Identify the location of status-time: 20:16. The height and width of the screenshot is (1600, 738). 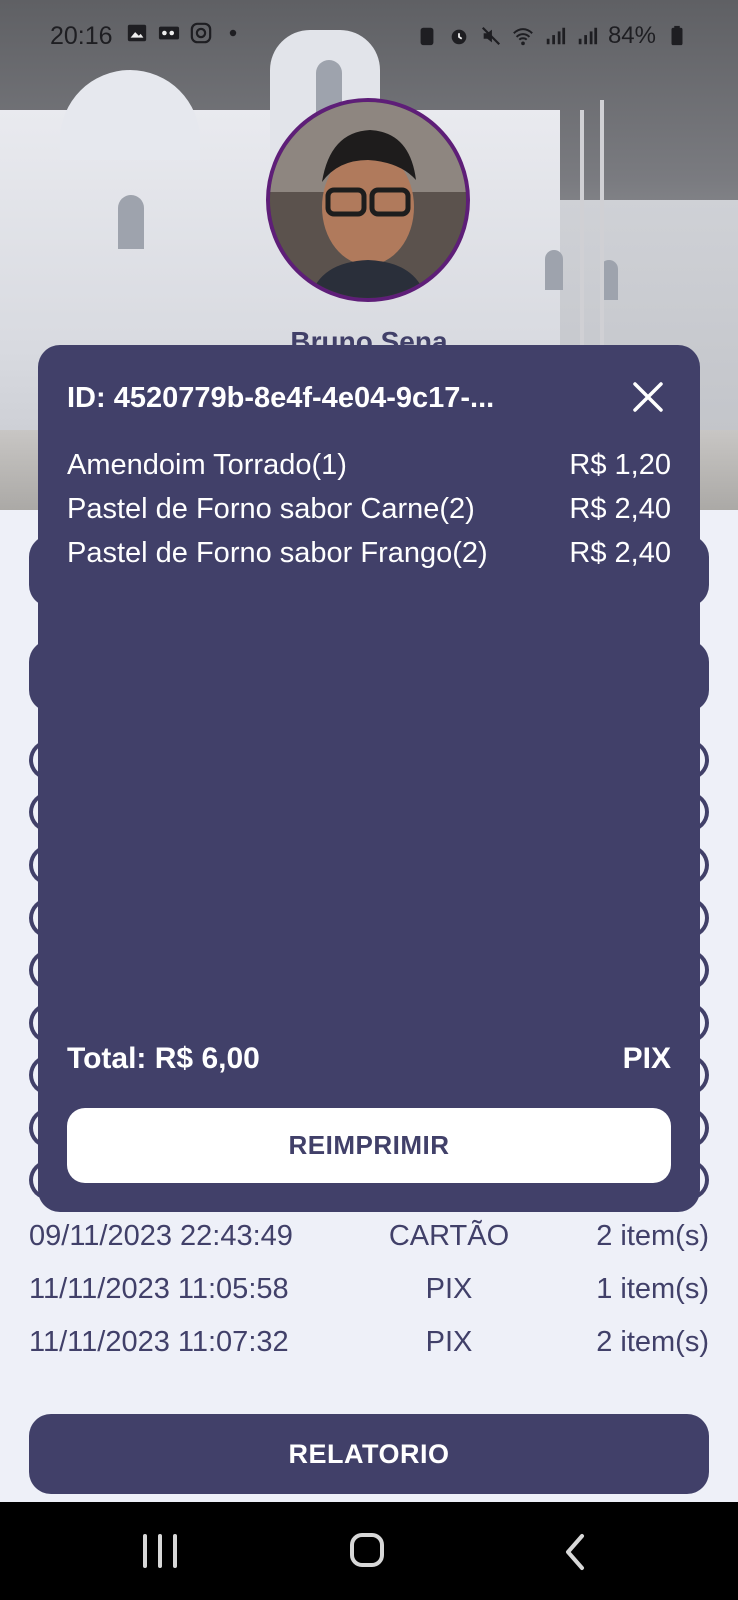
(81, 36).